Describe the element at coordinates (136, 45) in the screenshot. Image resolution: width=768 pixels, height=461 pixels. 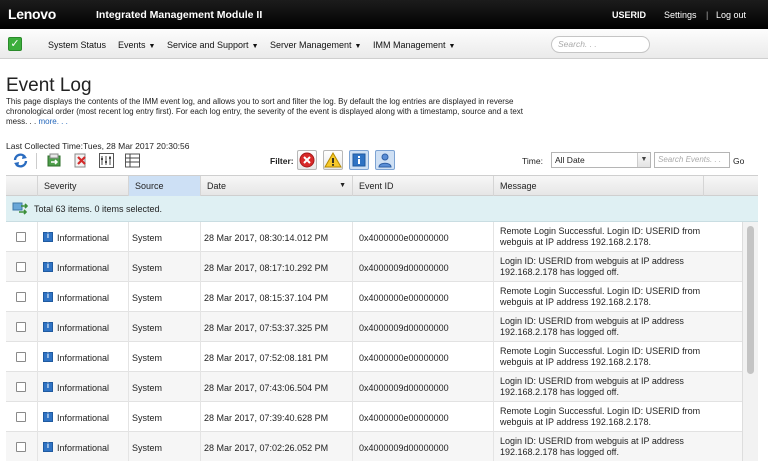
I see `nav-events: Events ▼` at that location.